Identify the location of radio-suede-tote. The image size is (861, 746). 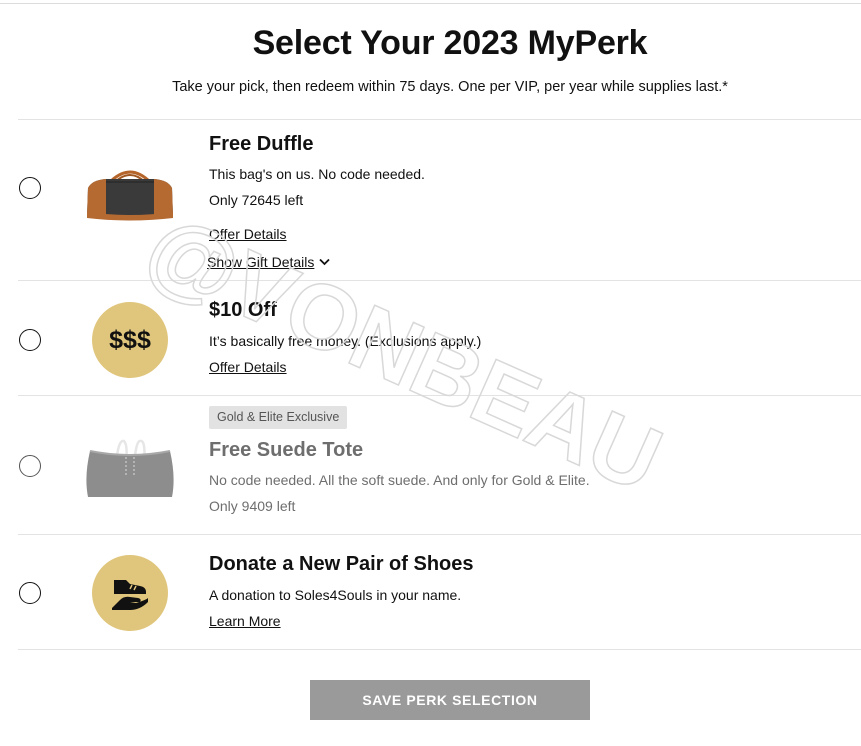
(30, 466).